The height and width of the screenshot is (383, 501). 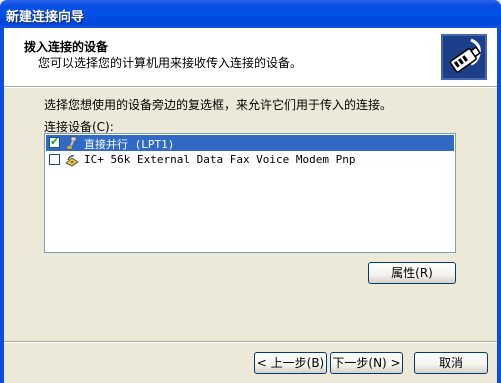 I want to click on window-title: 新建连接向导, so click(x=45, y=17).